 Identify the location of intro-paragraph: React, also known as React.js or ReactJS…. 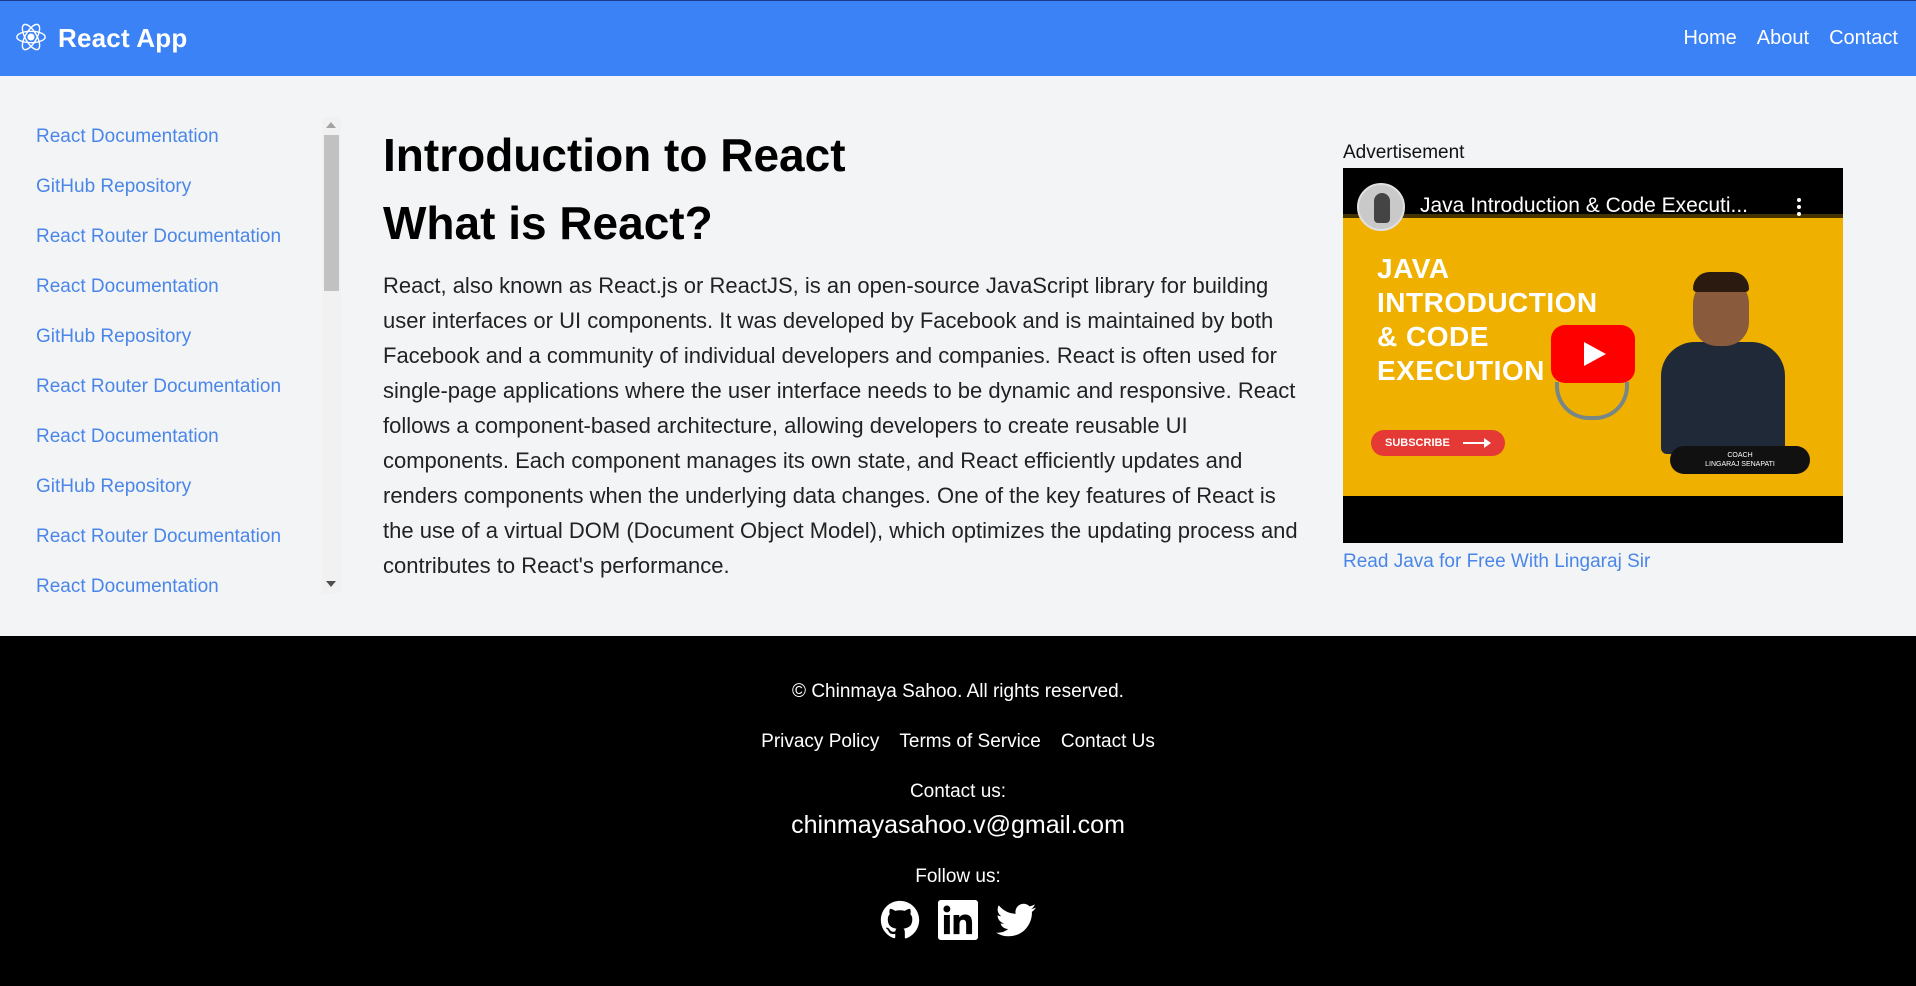
(840, 425).